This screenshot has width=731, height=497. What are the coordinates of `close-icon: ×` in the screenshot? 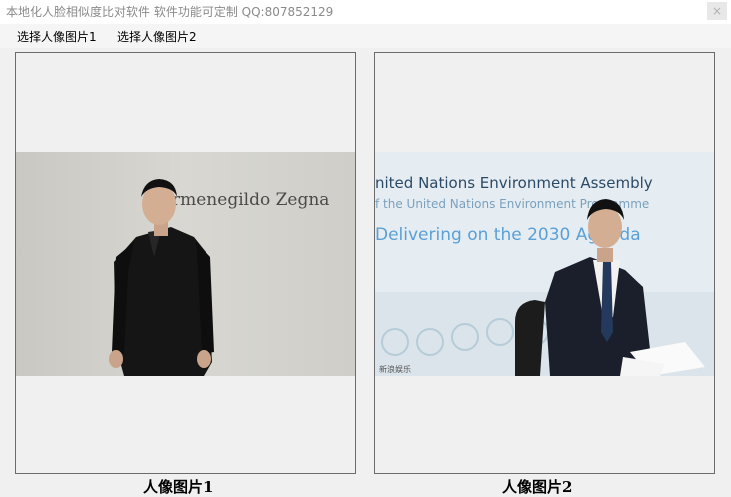 It's located at (717, 11).